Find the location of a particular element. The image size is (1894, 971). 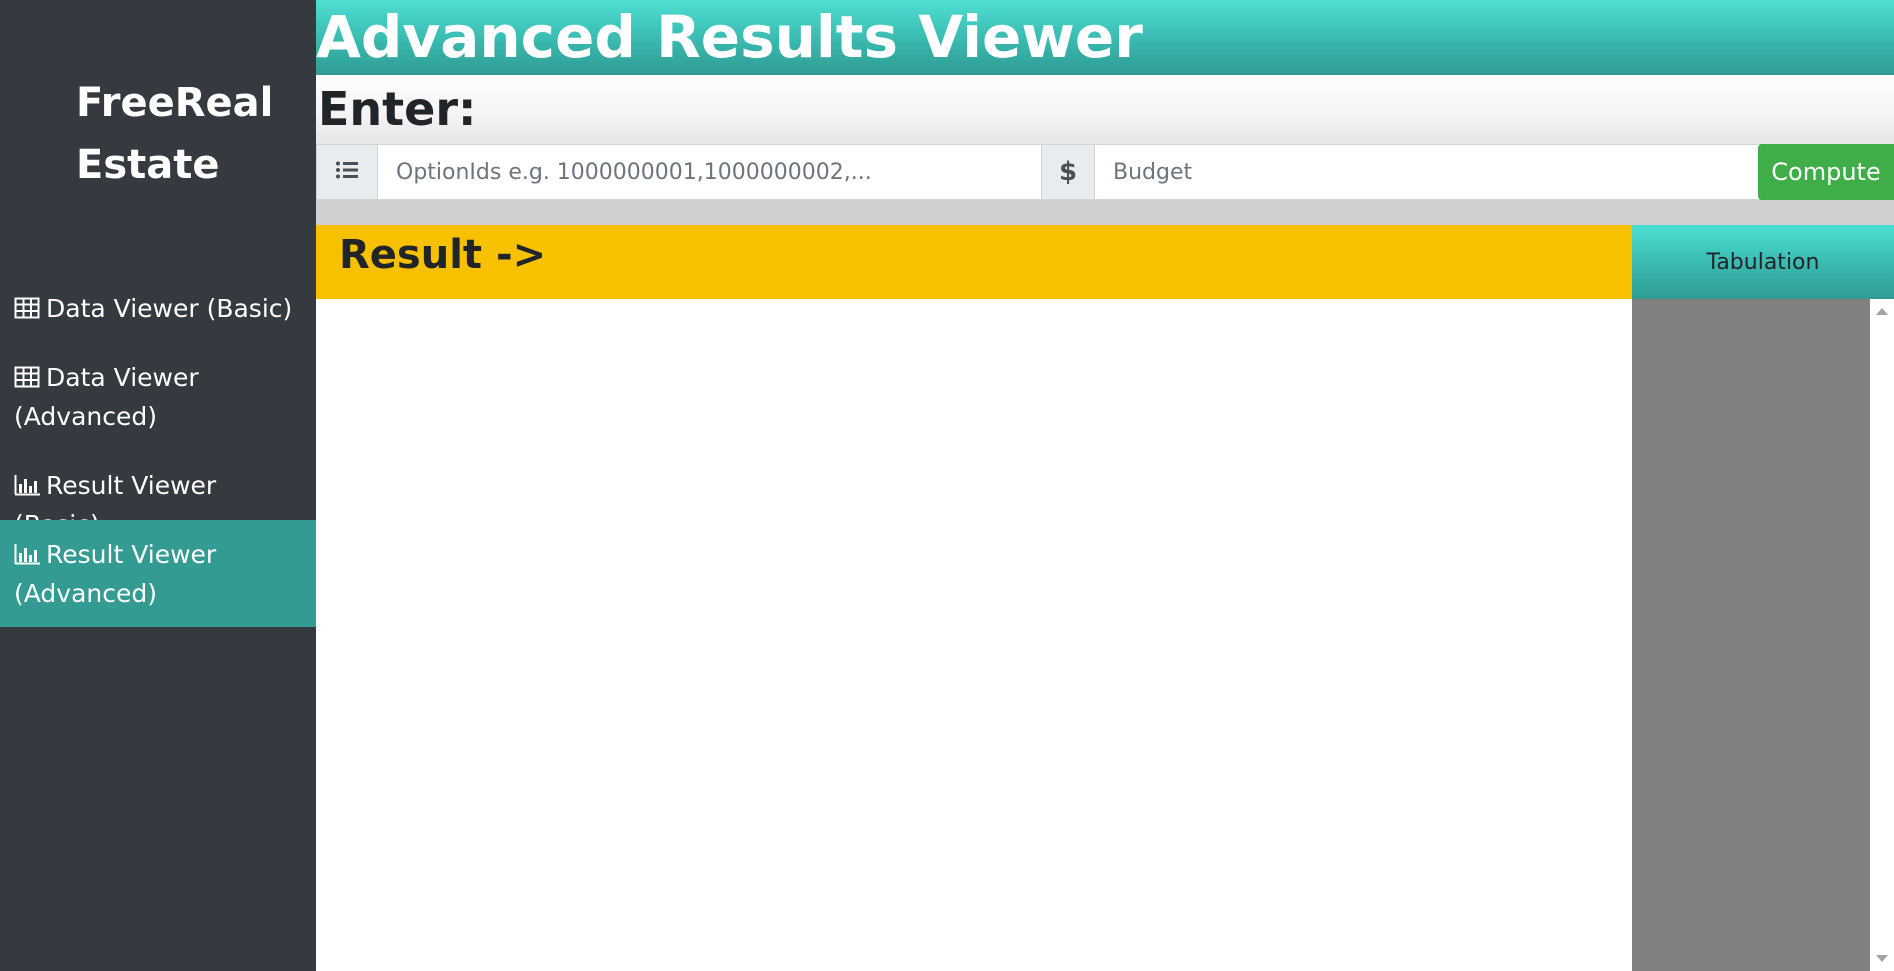

brand-logo: FreeReal Estate is located at coordinates (186, 134).